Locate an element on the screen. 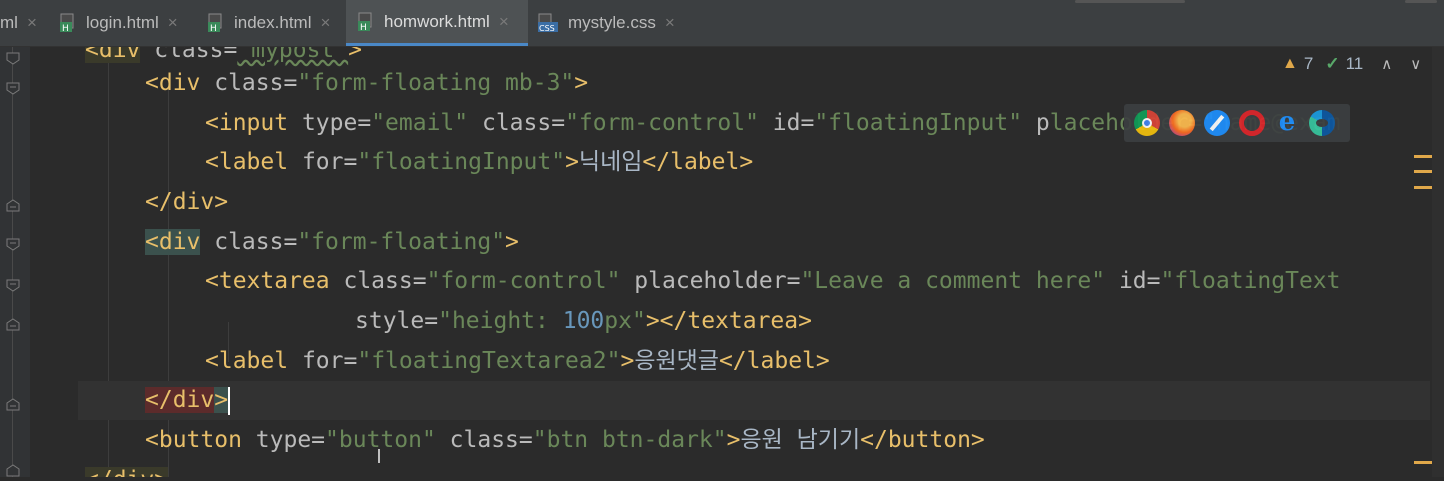  css-file-icon: CSS is located at coordinates (549, 23).